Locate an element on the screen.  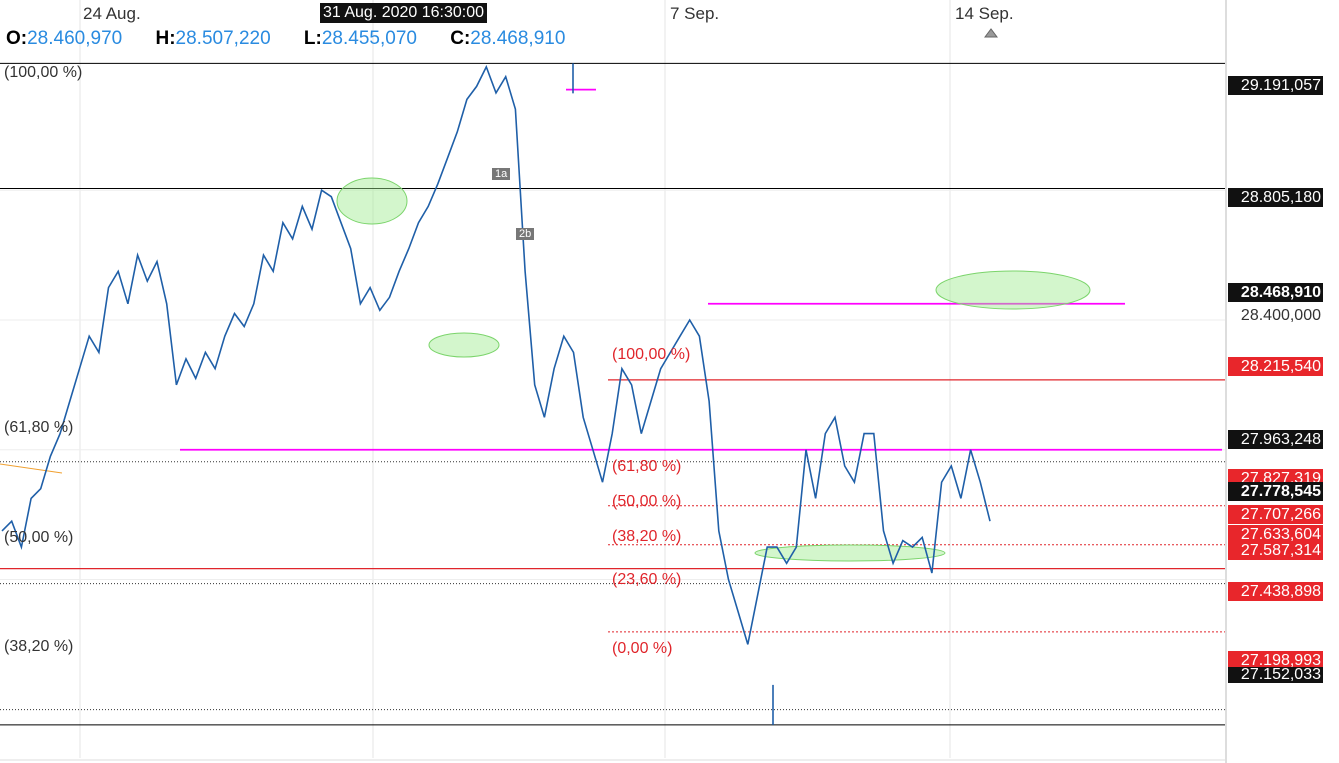
close-label: C: is located at coordinates (460, 38).